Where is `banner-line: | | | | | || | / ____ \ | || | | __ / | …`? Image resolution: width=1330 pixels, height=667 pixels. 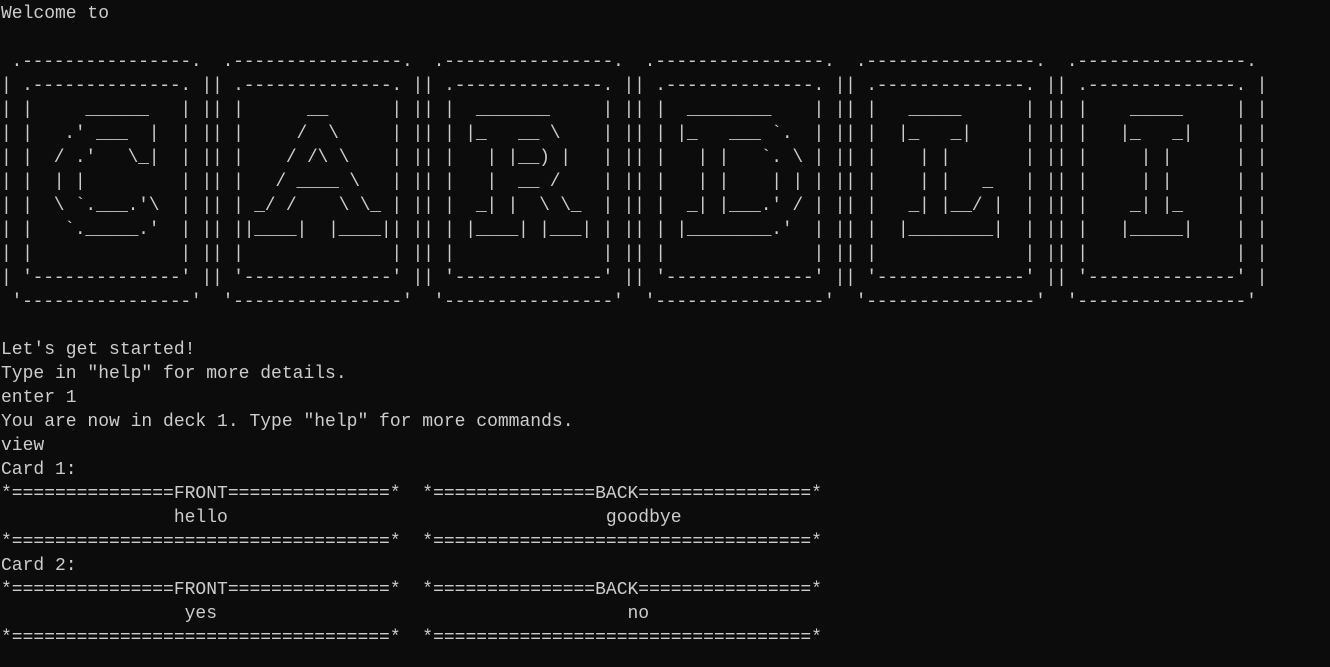
banner-line: | | | | | || | / ____ \ | || | | __ / | … is located at coordinates (634, 182).